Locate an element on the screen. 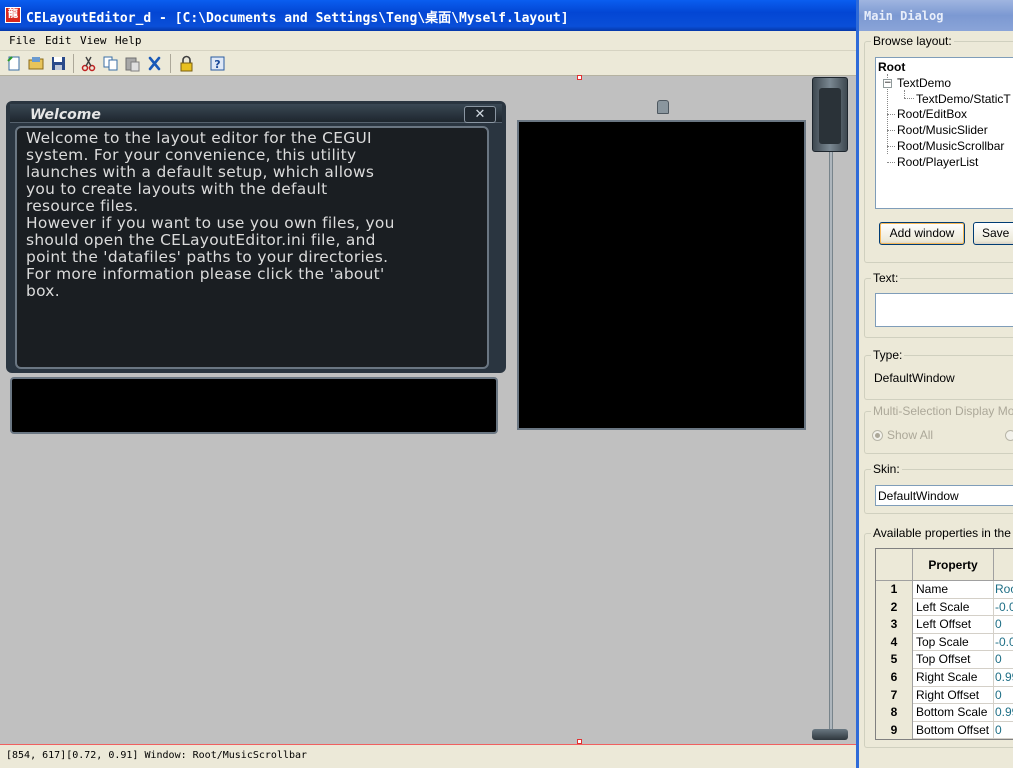 Image resolution: width=1013 pixels, height=768 pixels. menu-view: View is located at coordinates (93, 40).